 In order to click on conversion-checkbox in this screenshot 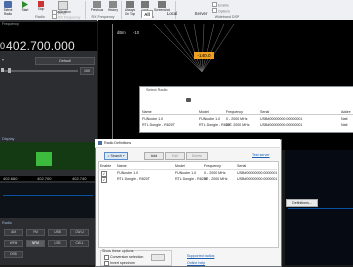, I will do `click(106, 257)`.